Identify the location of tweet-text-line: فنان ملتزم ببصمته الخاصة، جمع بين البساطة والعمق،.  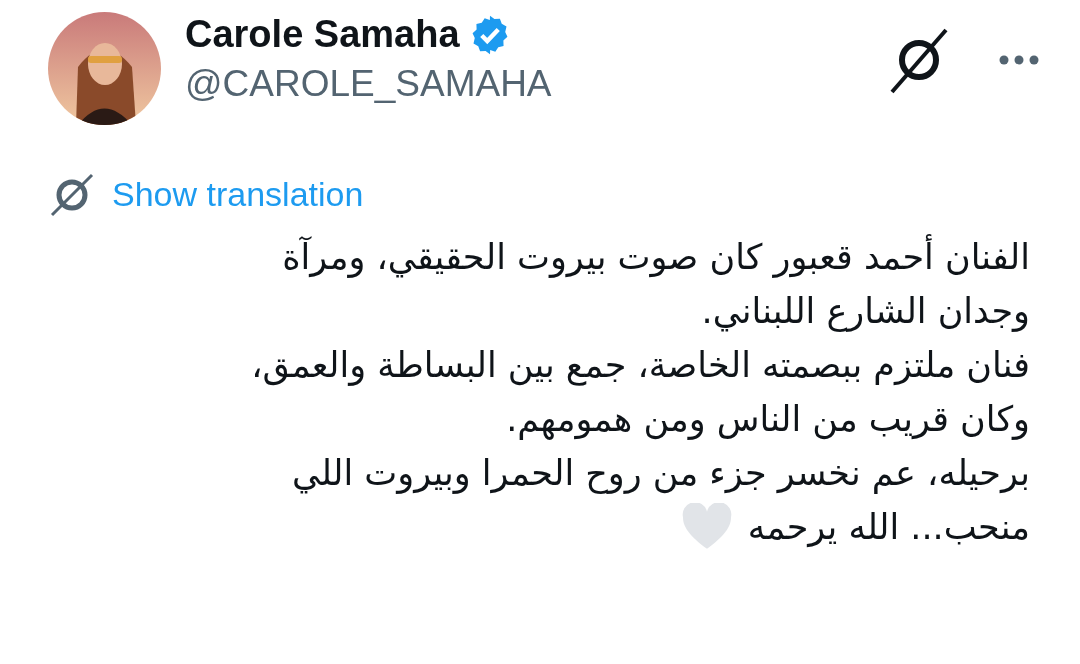
(640, 366).